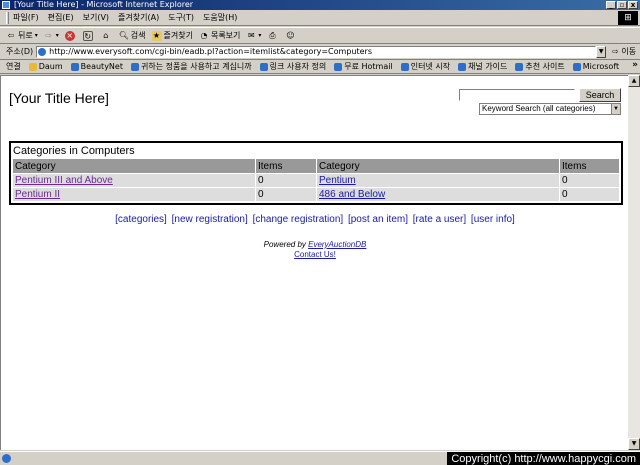  I want to click on menu-file: 파일(F), so click(26, 17).